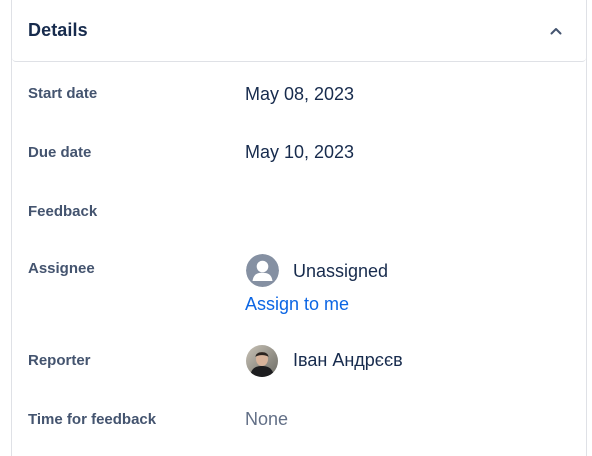 This screenshot has height=456, width=592. I want to click on field-label: Time for feedback, so click(92, 419).